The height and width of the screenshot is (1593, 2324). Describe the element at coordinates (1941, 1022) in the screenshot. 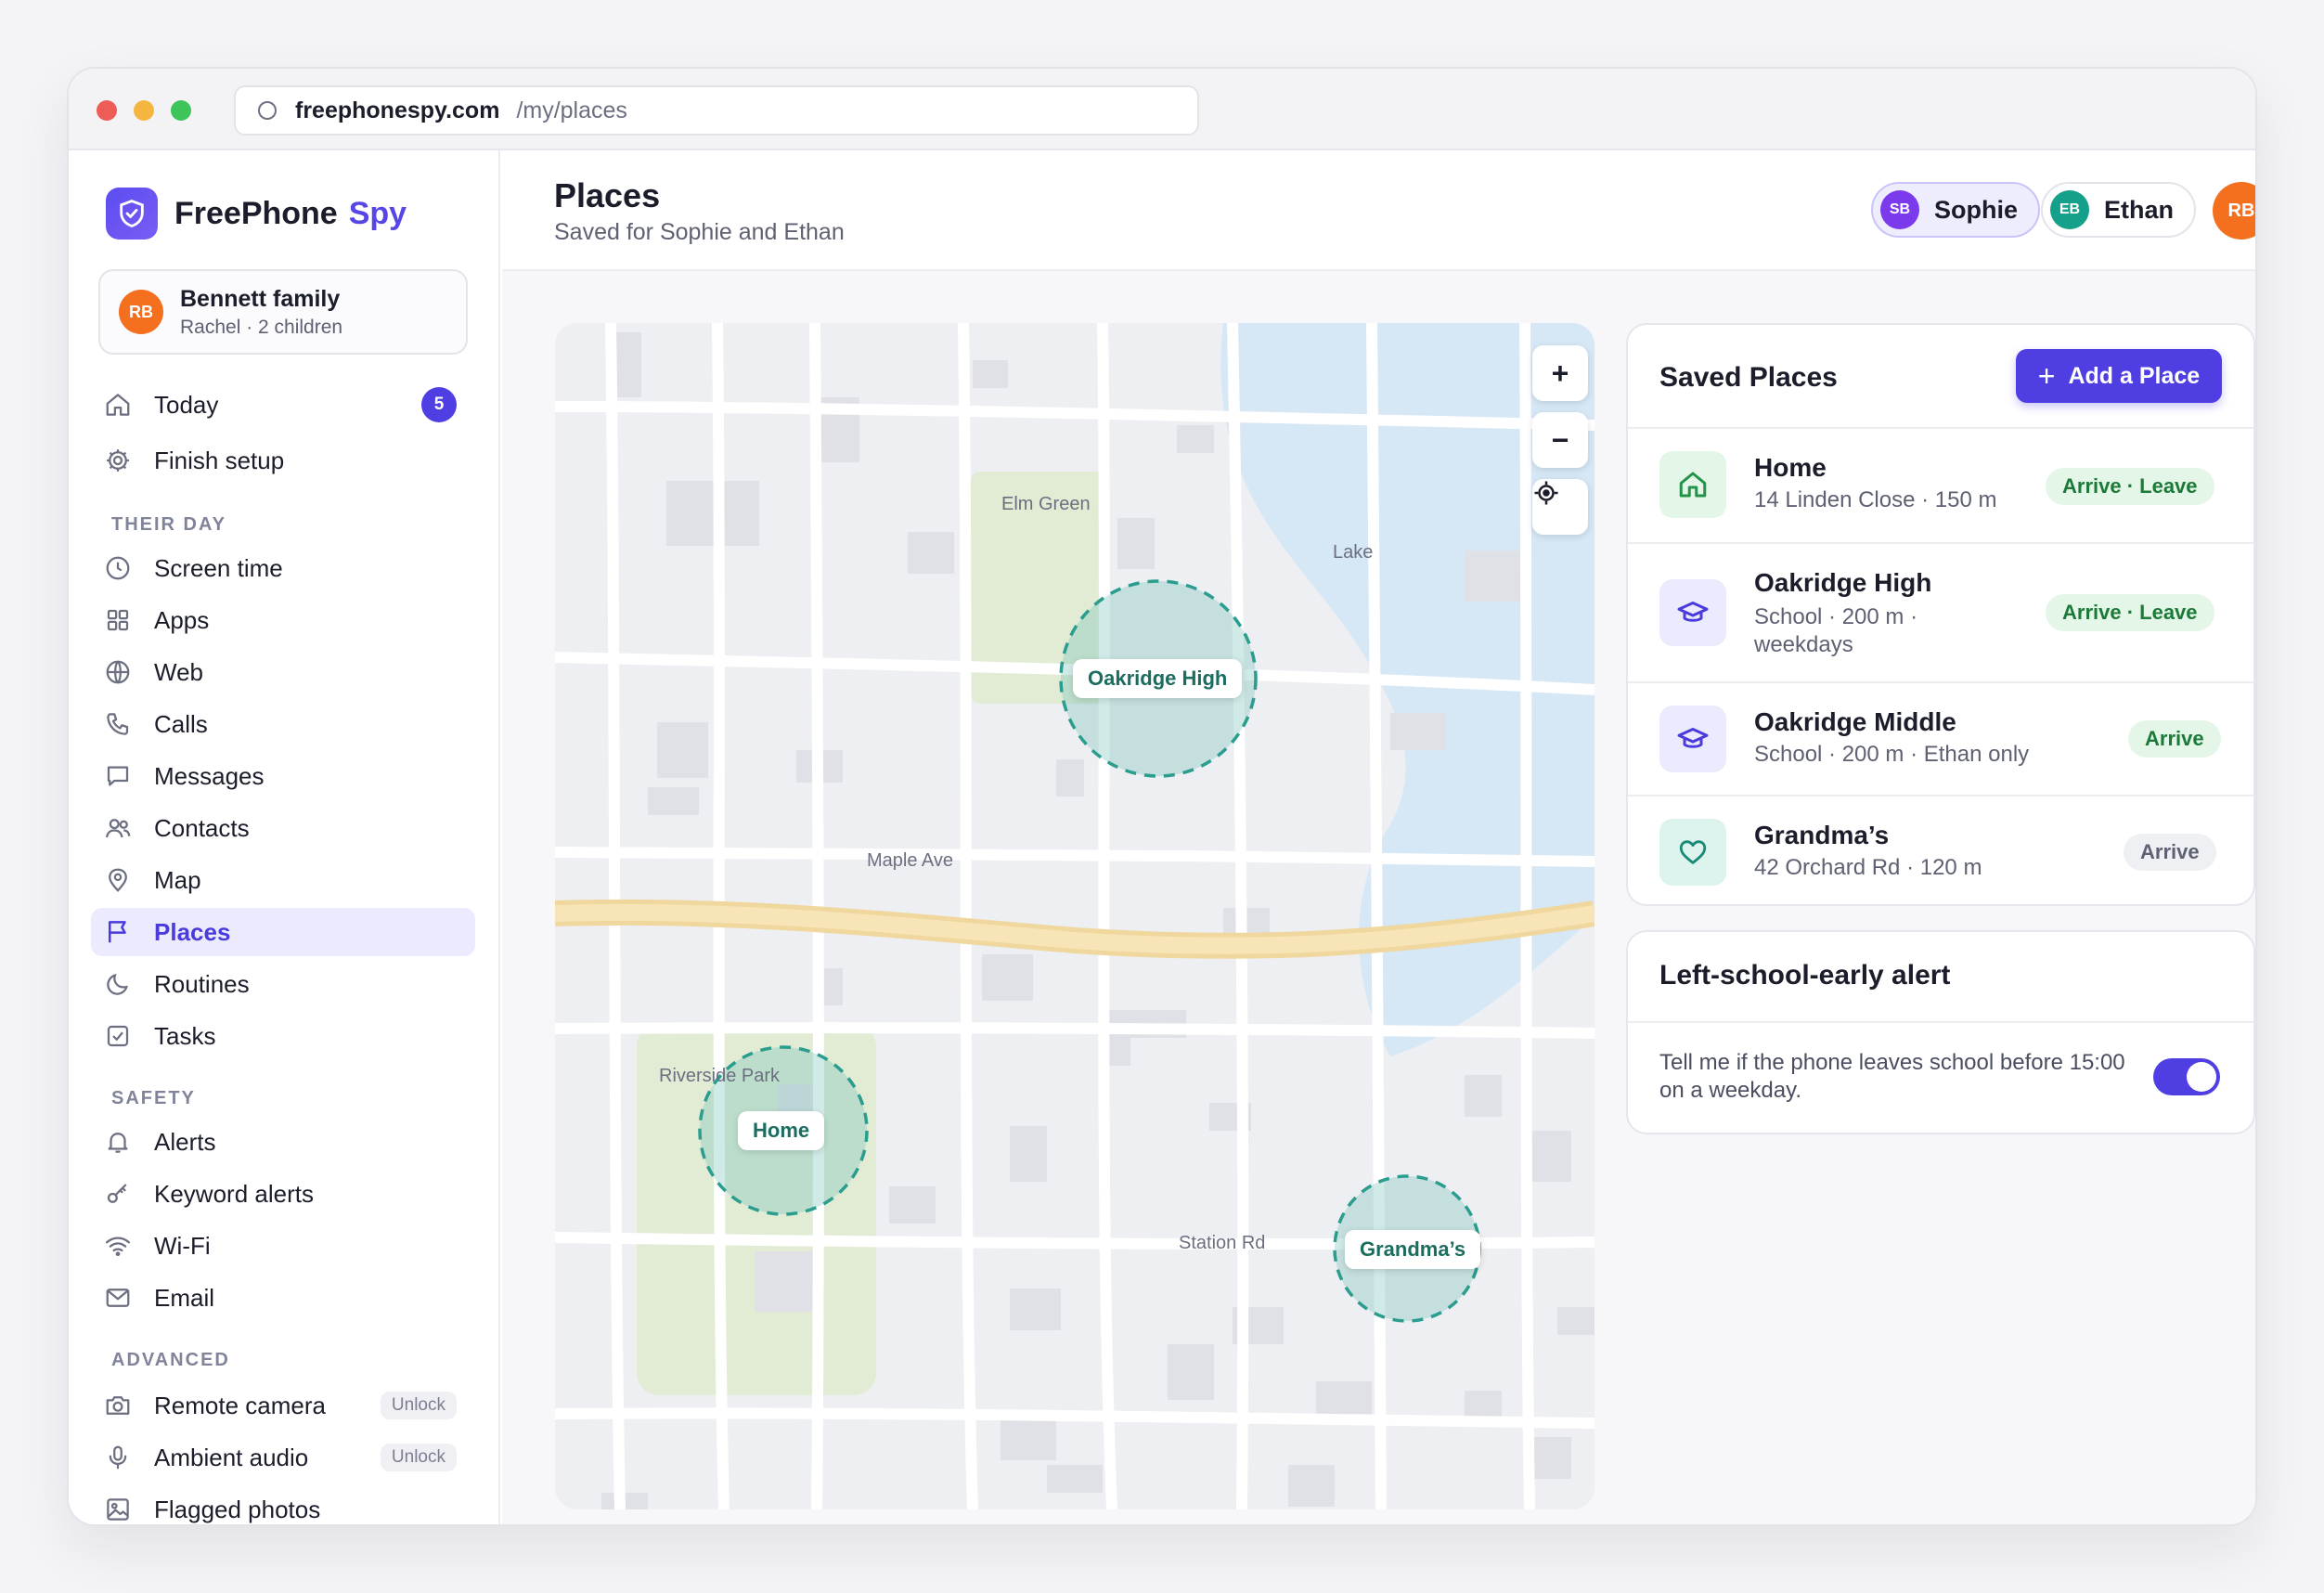

I see `card-divider` at that location.